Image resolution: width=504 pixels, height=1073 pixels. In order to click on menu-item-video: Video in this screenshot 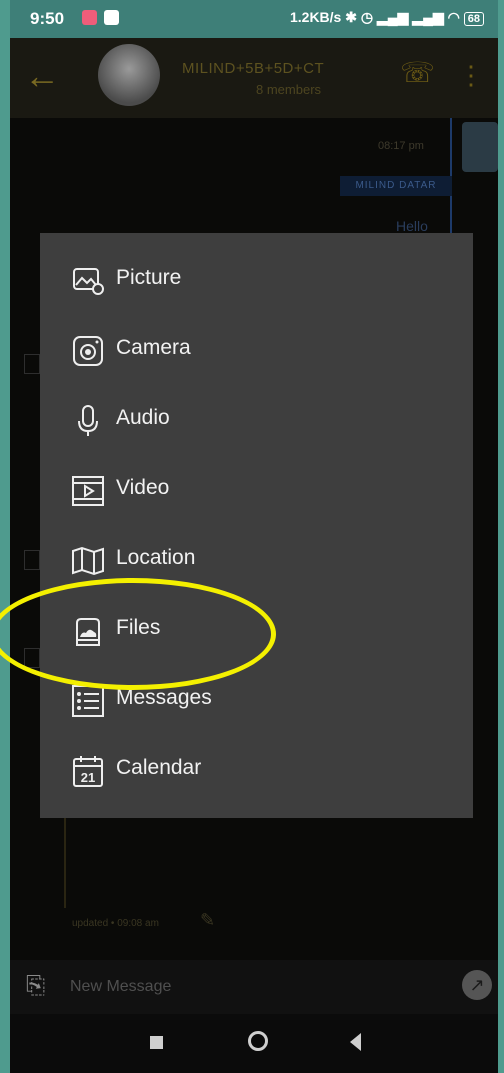, I will do `click(256, 491)`.